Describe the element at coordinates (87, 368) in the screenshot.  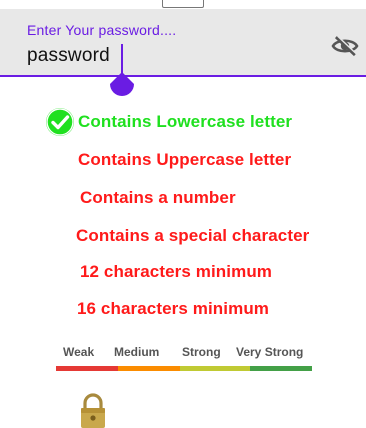
I see `strength-bar-weak` at that location.